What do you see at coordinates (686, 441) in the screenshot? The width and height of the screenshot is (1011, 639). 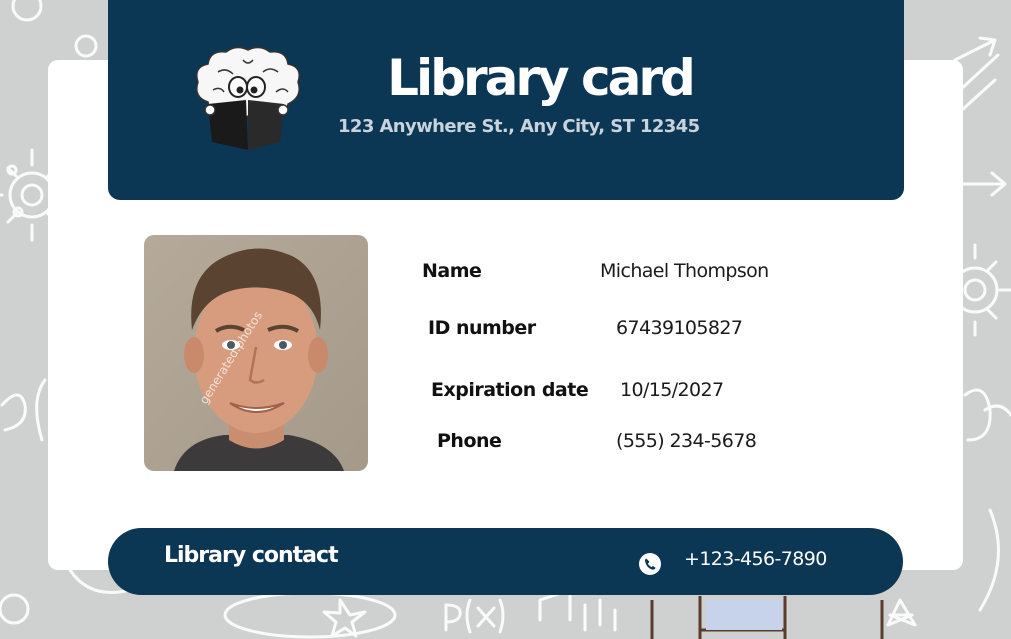 I see `phone-value: (555) 234-5678` at bounding box center [686, 441].